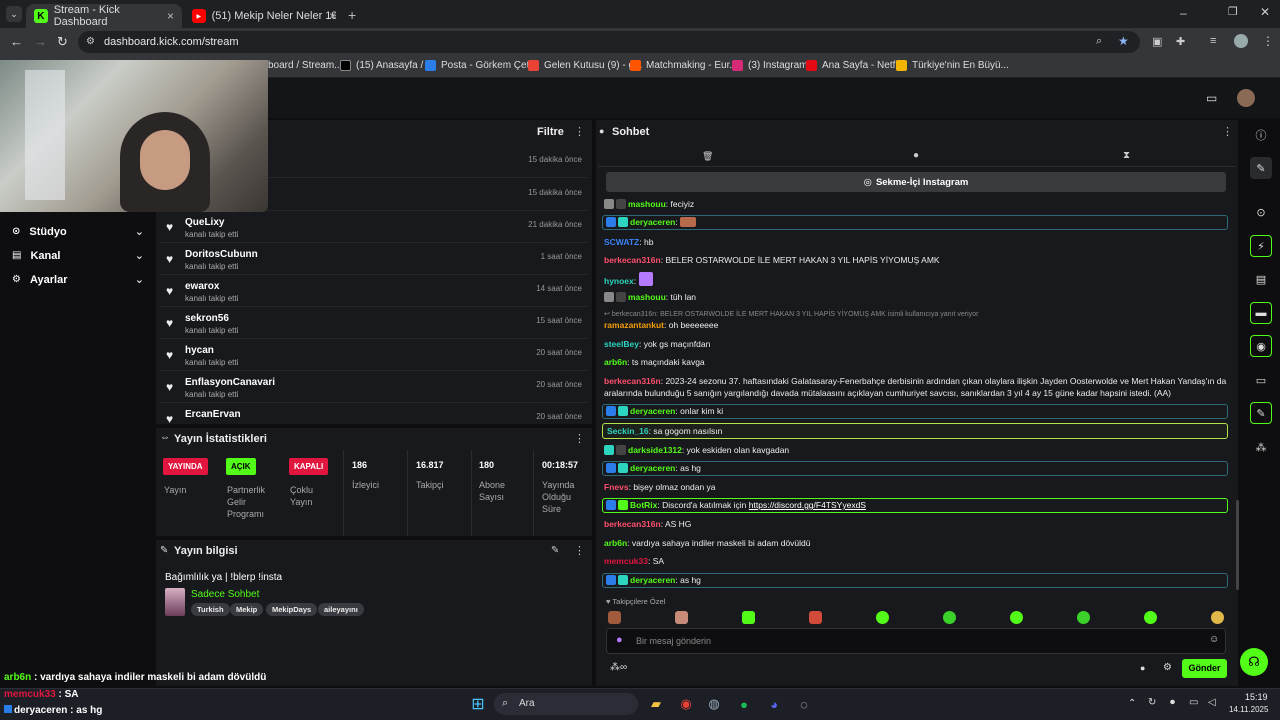 This screenshot has width=1280, height=720. I want to click on chevron-up-icon: ⌃, so click(1132, 703).